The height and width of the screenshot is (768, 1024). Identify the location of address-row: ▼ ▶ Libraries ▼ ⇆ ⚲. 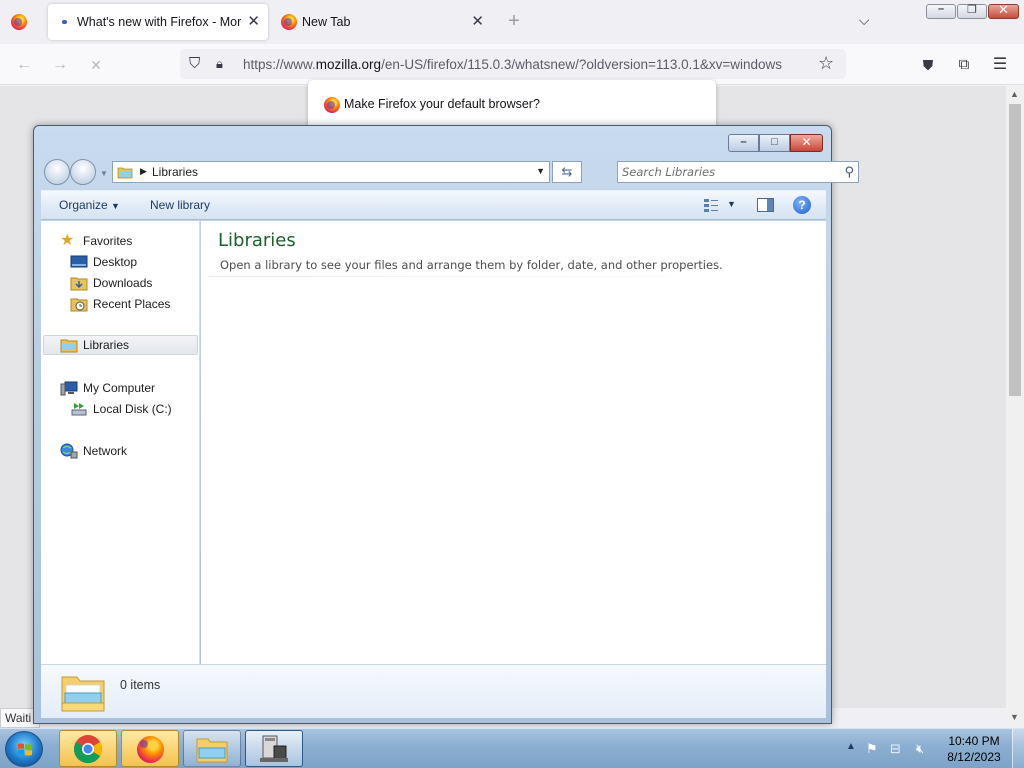
(450, 173).